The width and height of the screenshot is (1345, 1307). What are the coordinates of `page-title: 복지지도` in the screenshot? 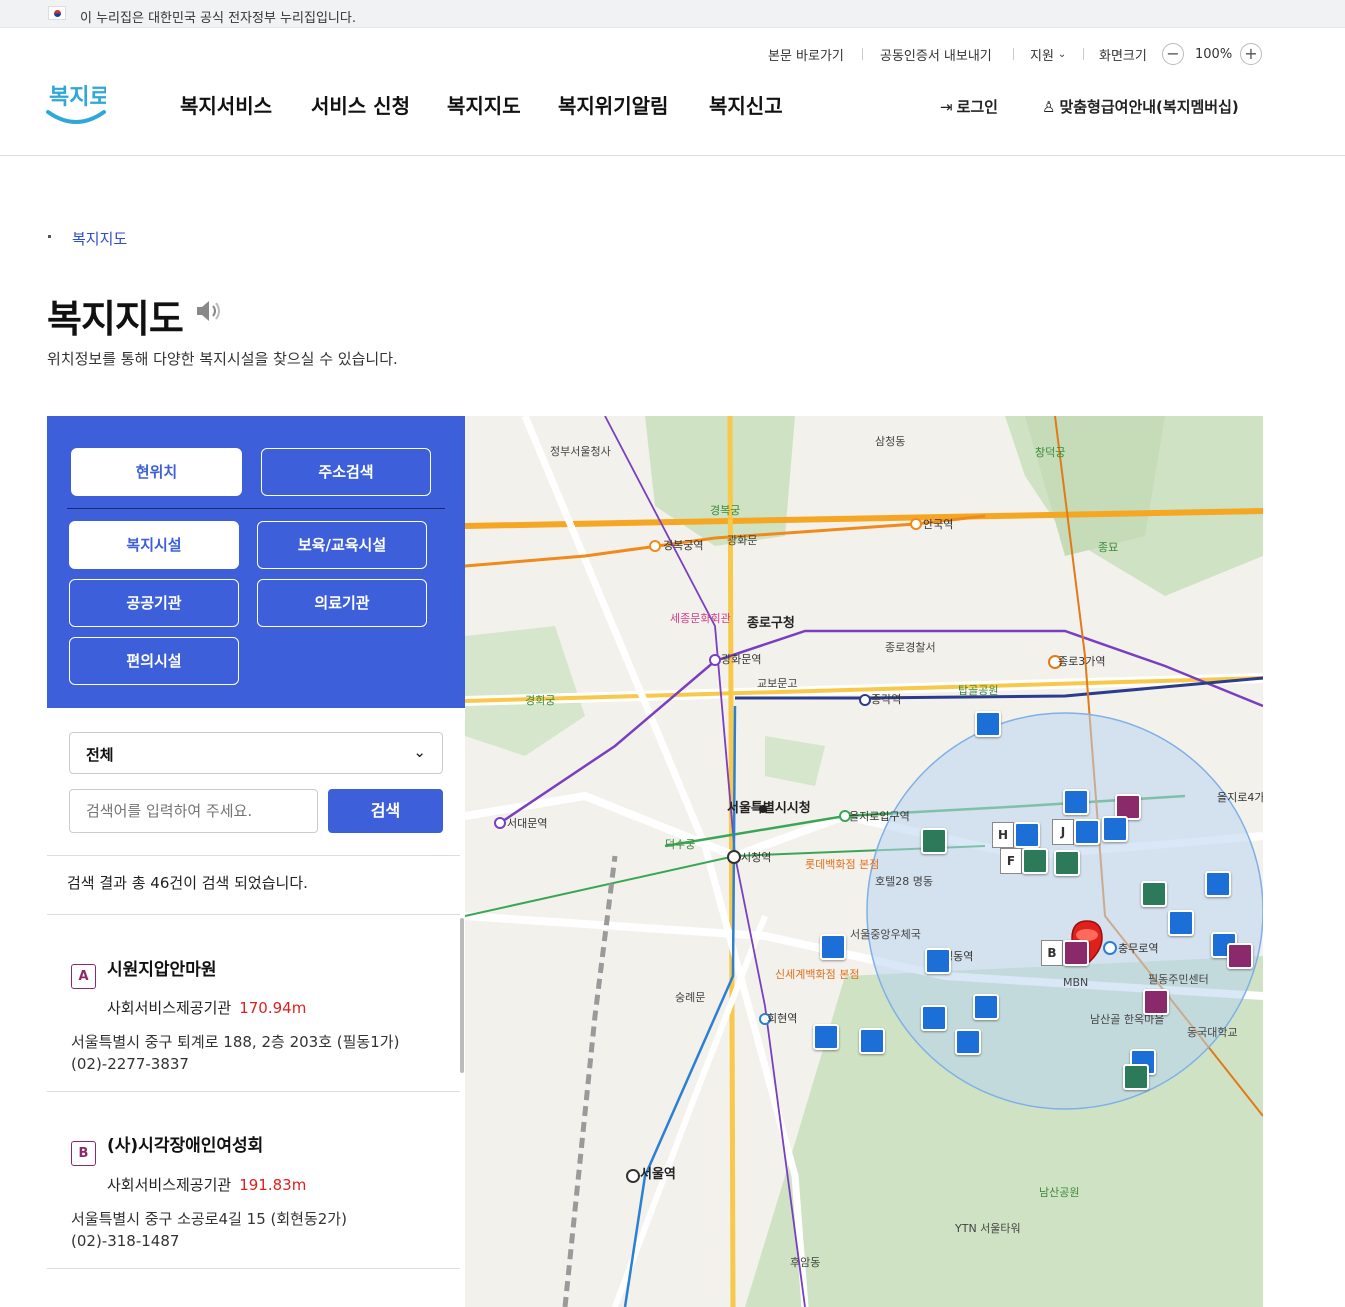 It's located at (115, 319).